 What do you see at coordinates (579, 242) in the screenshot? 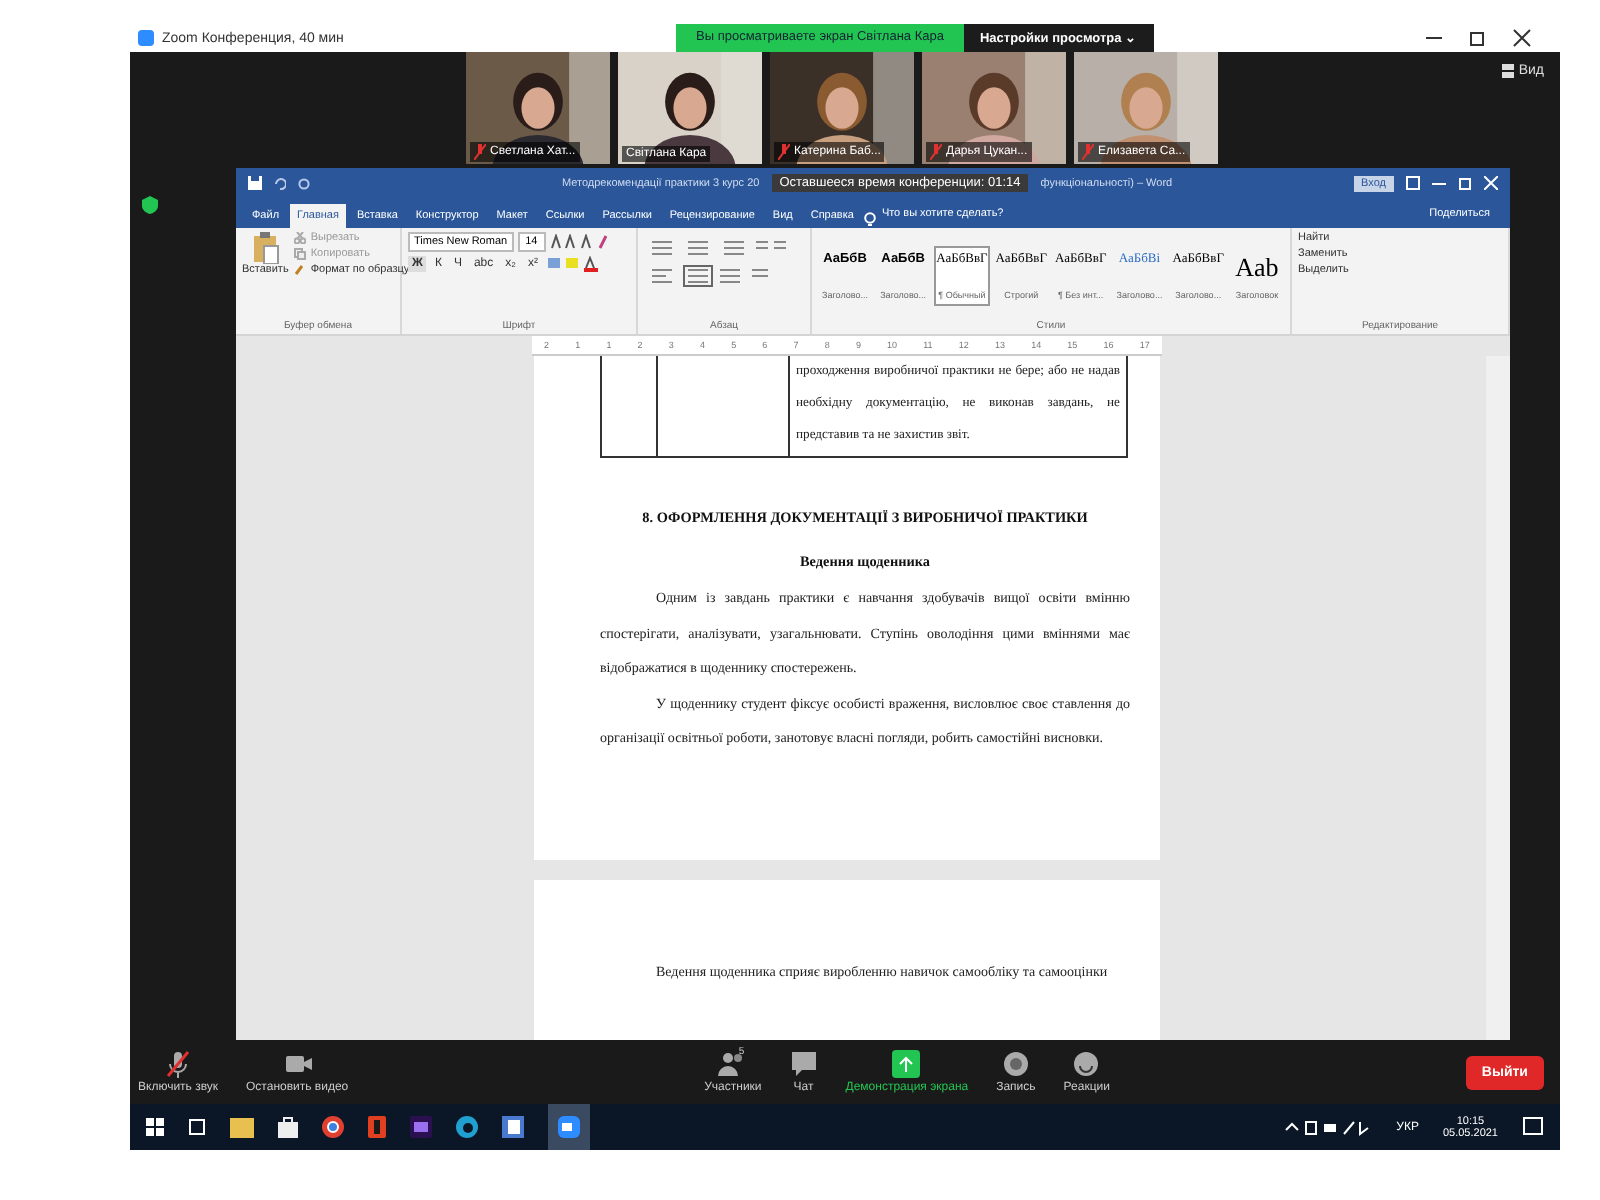
I see `font-size-tools-drawing` at bounding box center [579, 242].